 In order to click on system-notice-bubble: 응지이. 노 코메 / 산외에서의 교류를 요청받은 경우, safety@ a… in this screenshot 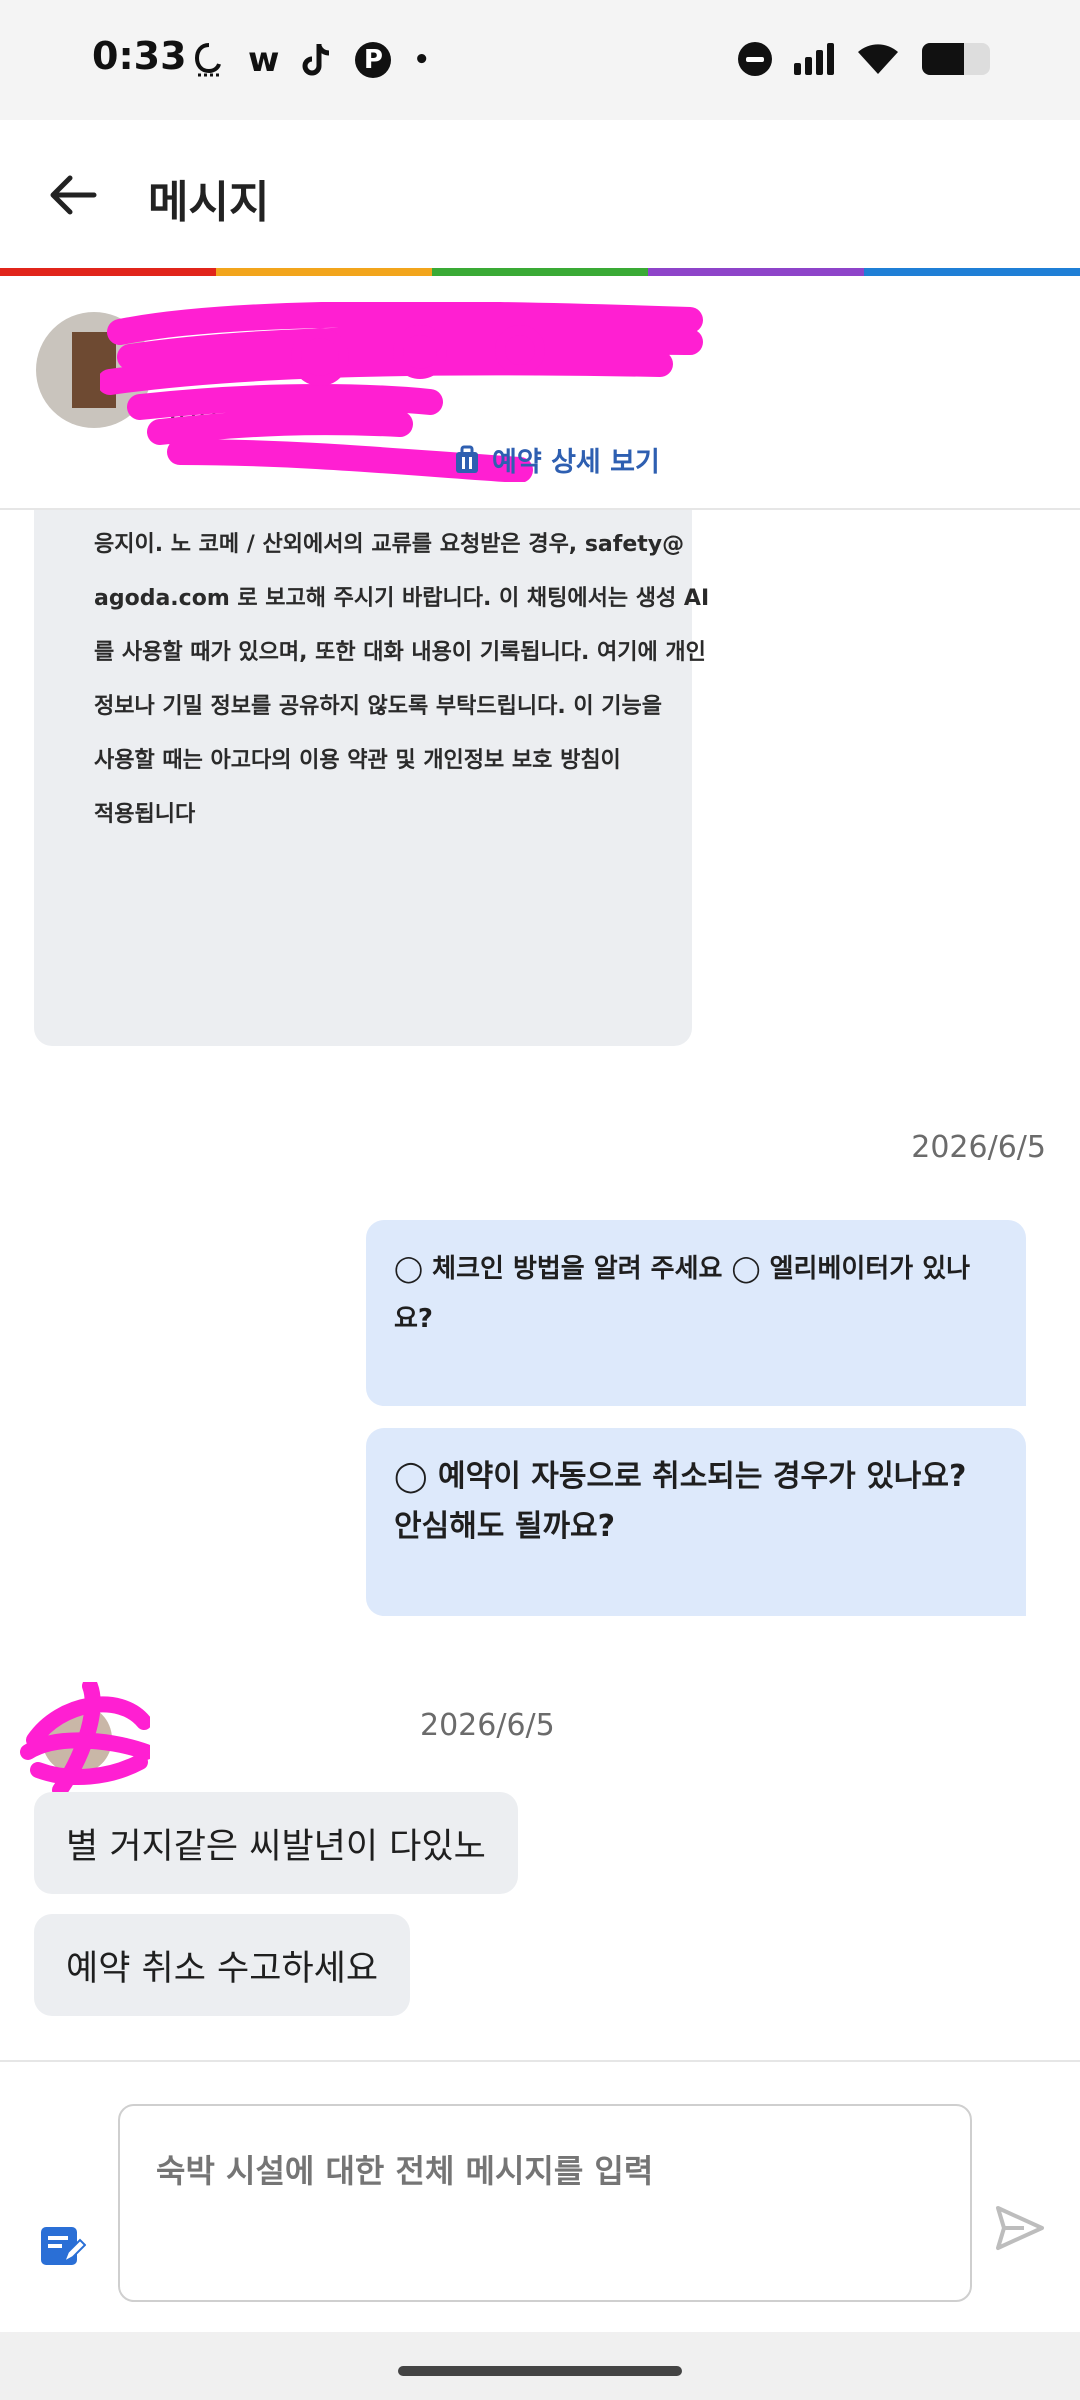, I will do `click(372, 778)`.